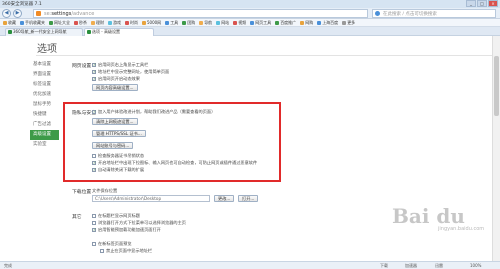 This screenshot has height=269, width=500. I want to click on maximize-button: □, so click(482, 3).